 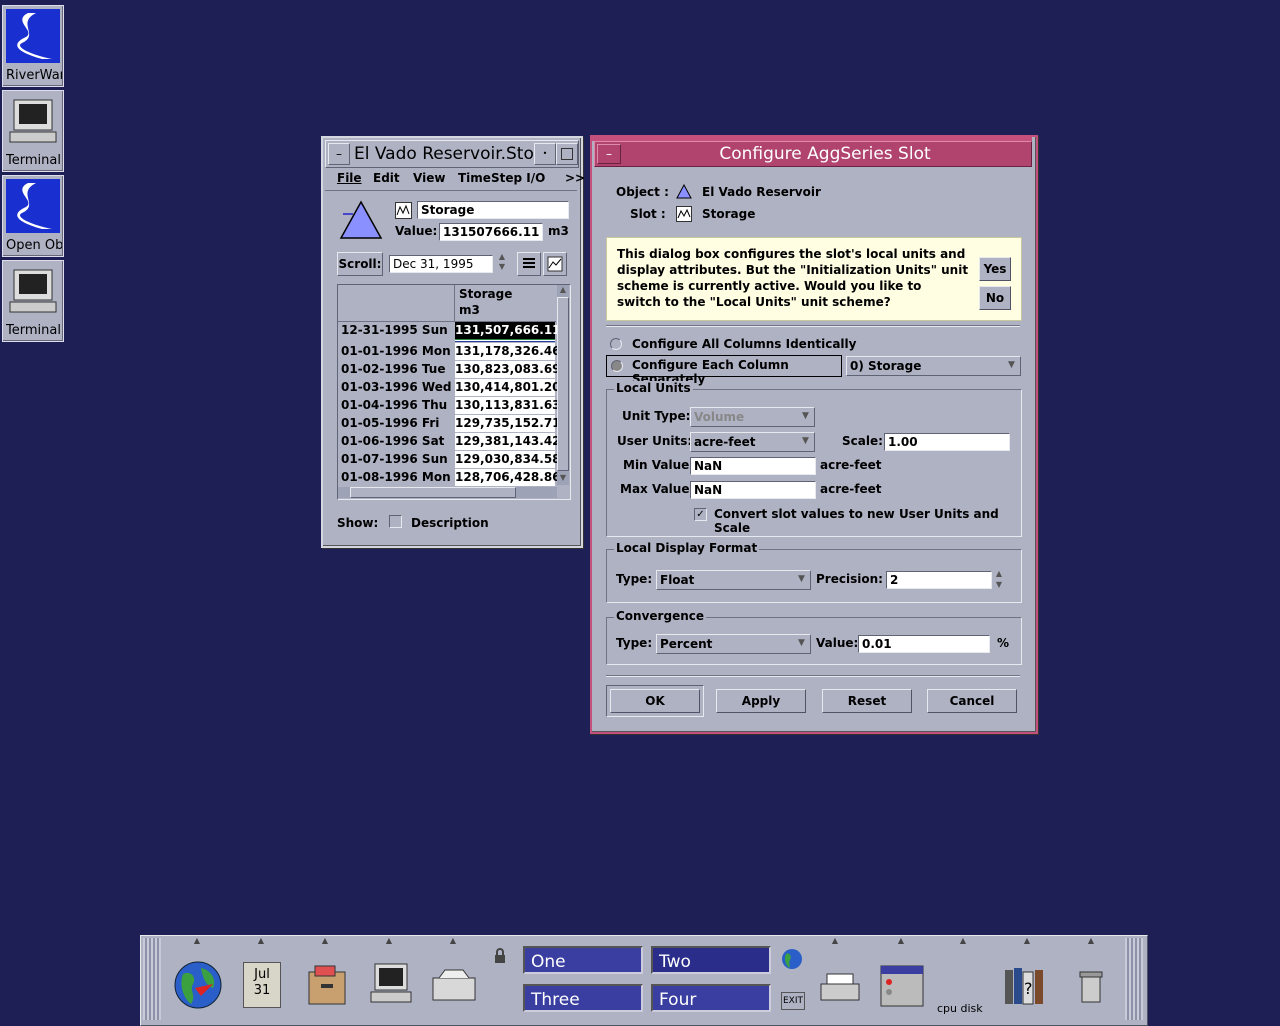 What do you see at coordinates (501, 178) in the screenshot?
I see `menu-timestep-io: TimeStep I/O` at bounding box center [501, 178].